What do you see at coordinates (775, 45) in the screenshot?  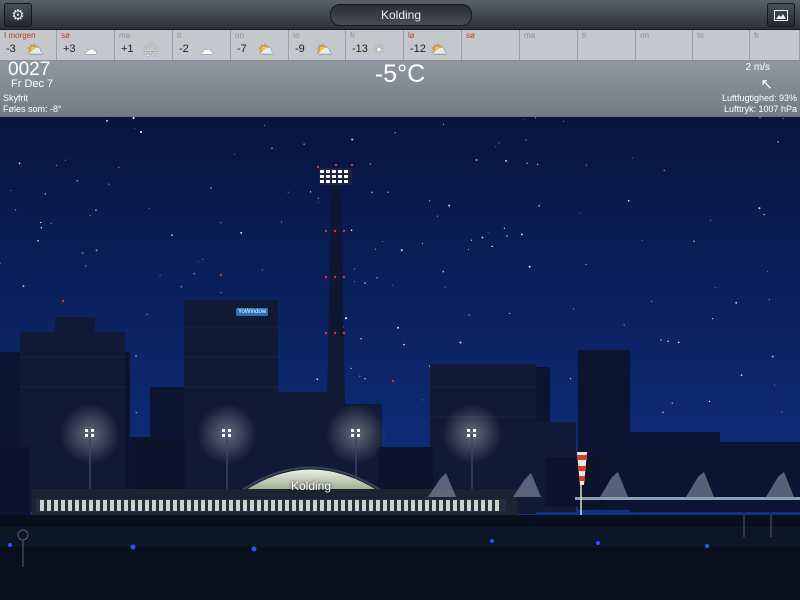 I see `forecast-day: fr` at bounding box center [775, 45].